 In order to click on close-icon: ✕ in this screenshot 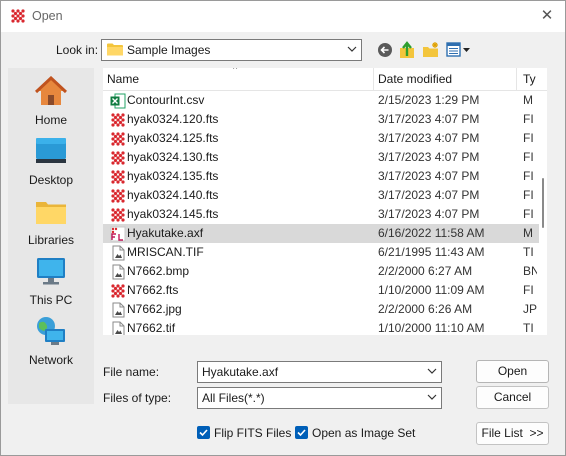, I will do `click(547, 16)`.